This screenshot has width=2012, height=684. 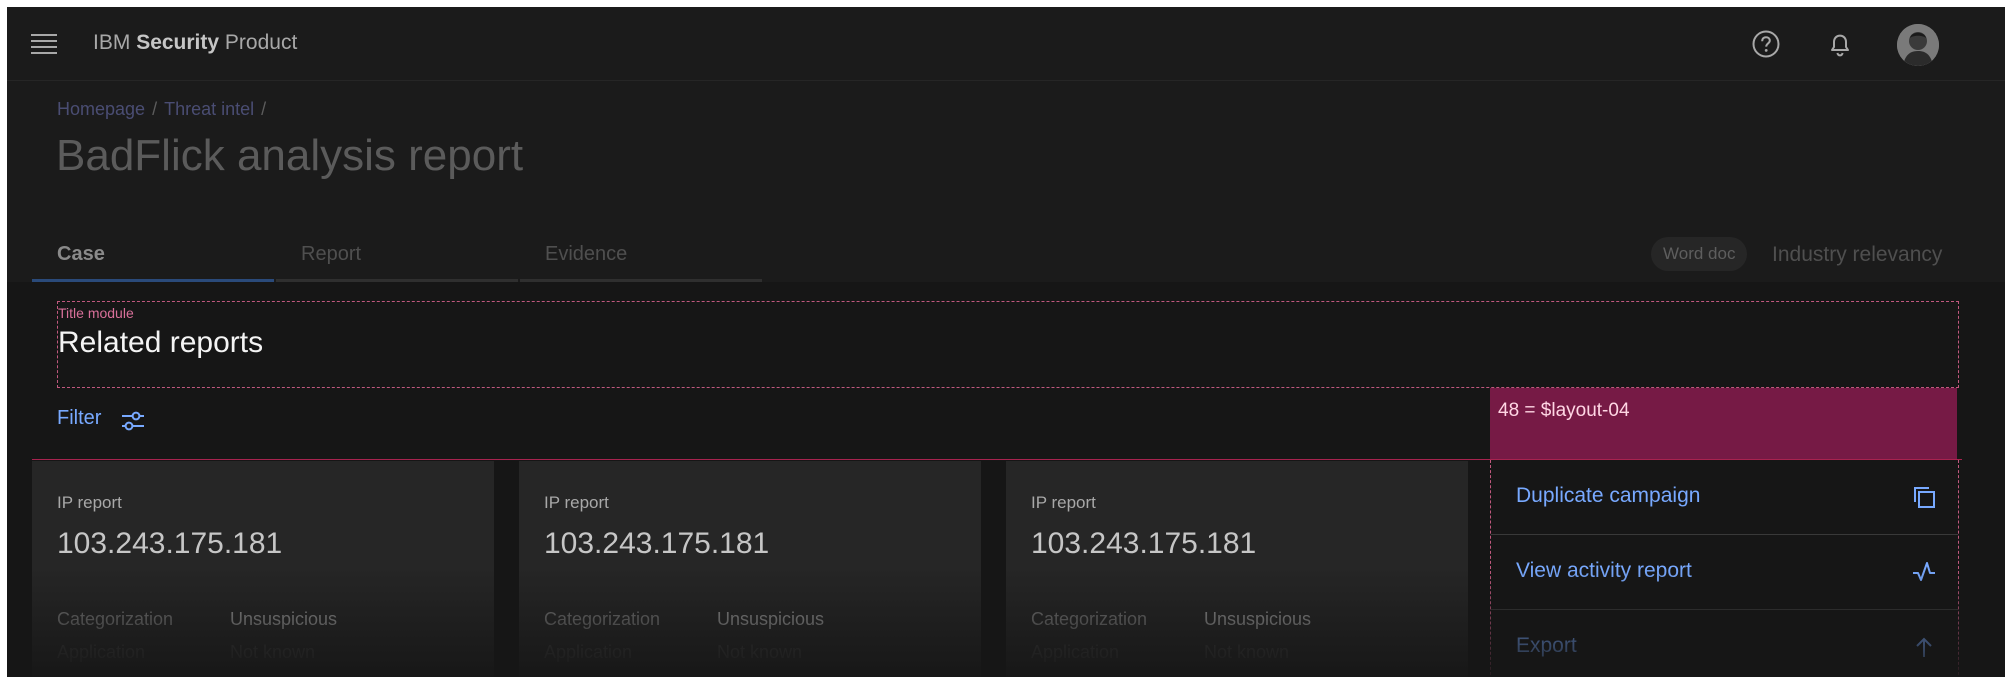 I want to click on tab-label: Case, so click(x=81, y=254).